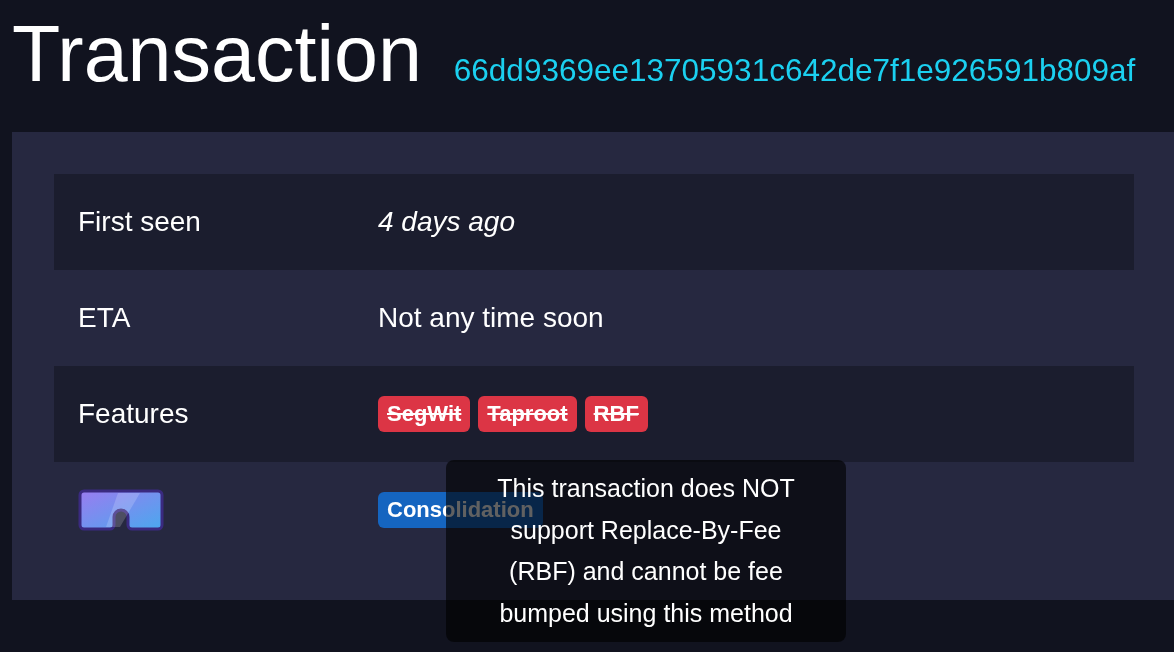  I want to click on field-label: Features, so click(133, 413).